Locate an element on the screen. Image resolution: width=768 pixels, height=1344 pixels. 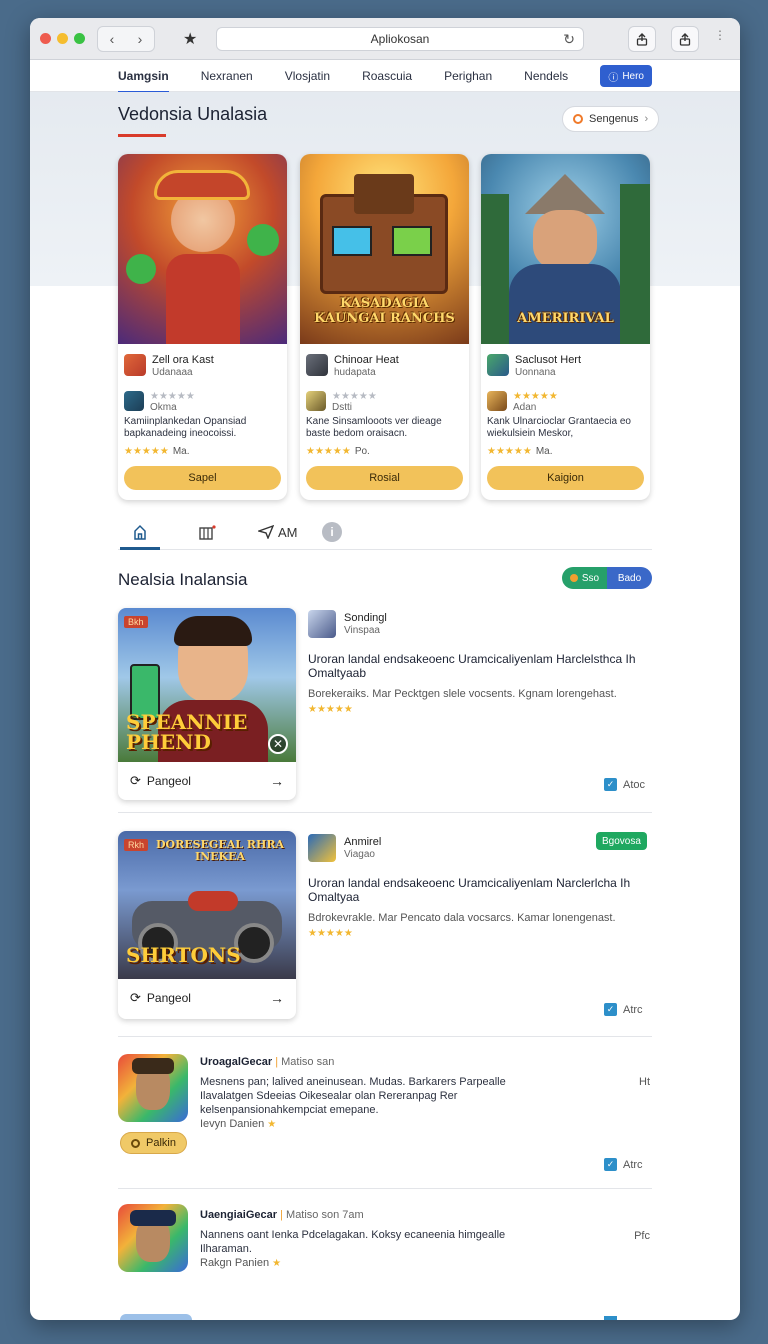
card-1-name: Zell ora Kast is located at coordinates (183, 360).